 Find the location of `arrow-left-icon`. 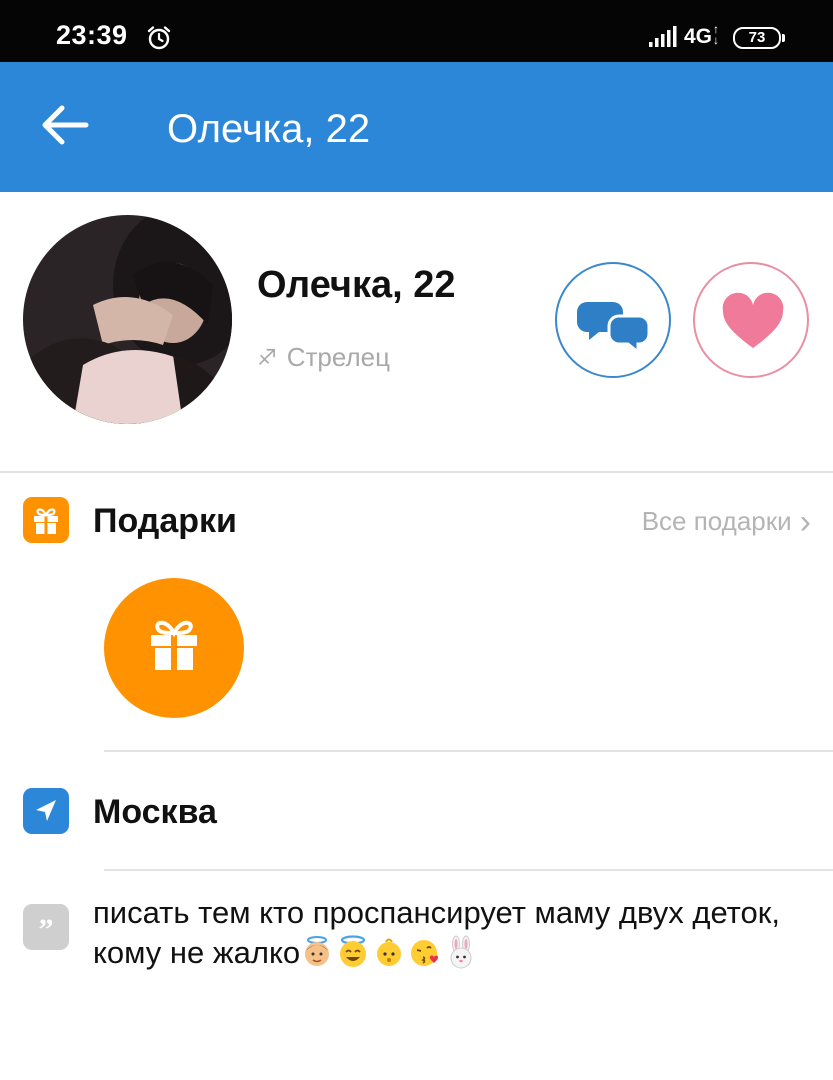

arrow-left-icon is located at coordinates (65, 125).